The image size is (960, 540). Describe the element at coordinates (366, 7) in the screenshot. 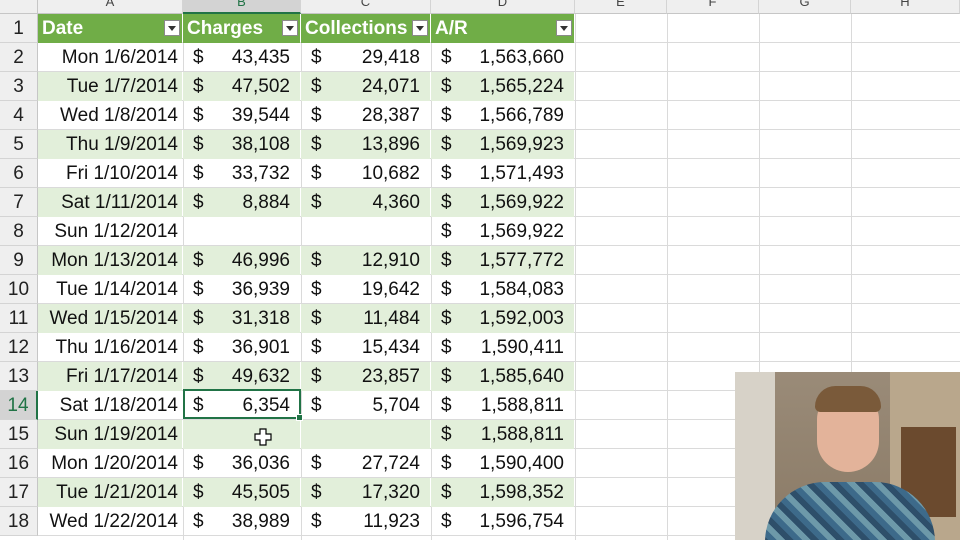

I see `column-header-c: C` at that location.